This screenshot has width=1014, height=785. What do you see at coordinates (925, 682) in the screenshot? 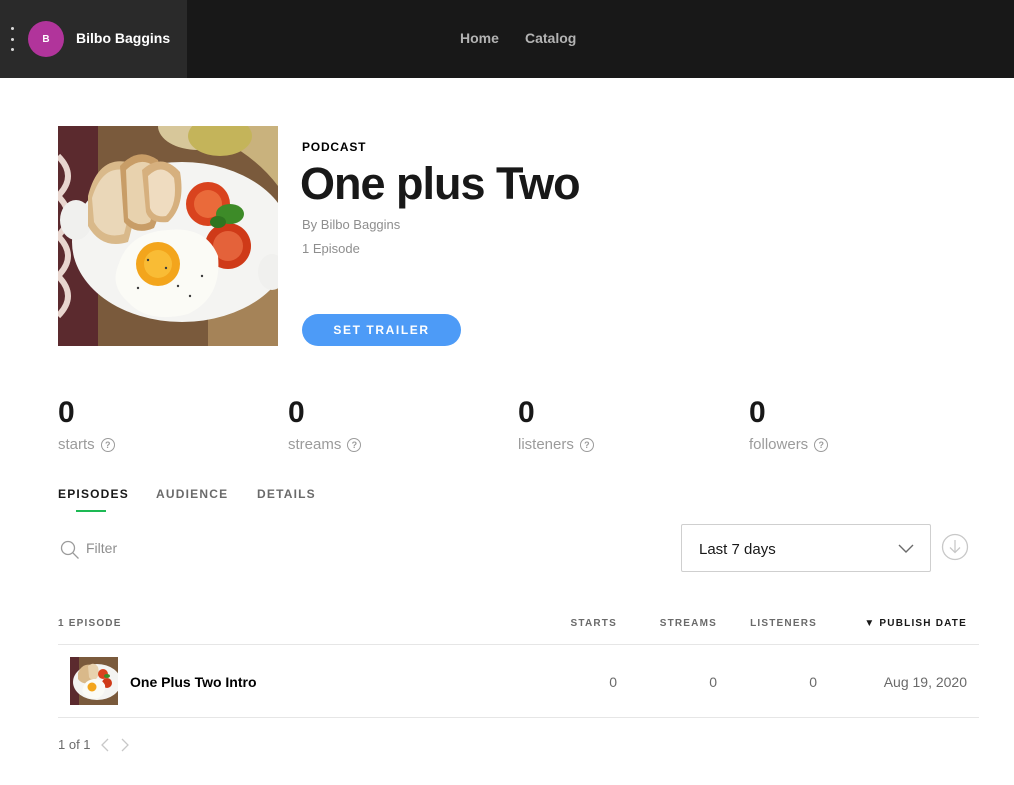
I see `episode-publish-date: Aug 19, 2020` at bounding box center [925, 682].